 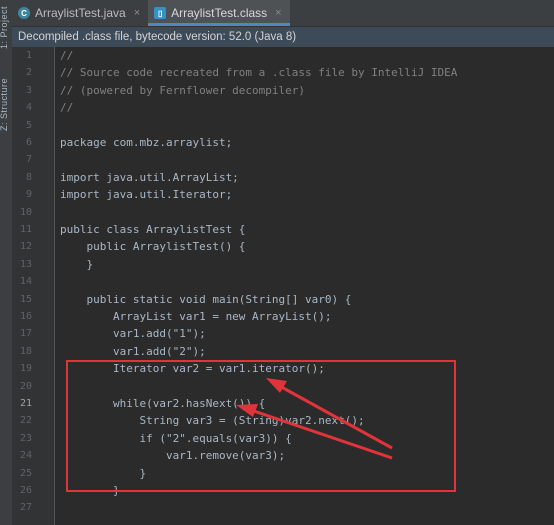 What do you see at coordinates (314, 432) in the screenshot?
I see `annotation-arrow-hasnext` at bounding box center [314, 432].